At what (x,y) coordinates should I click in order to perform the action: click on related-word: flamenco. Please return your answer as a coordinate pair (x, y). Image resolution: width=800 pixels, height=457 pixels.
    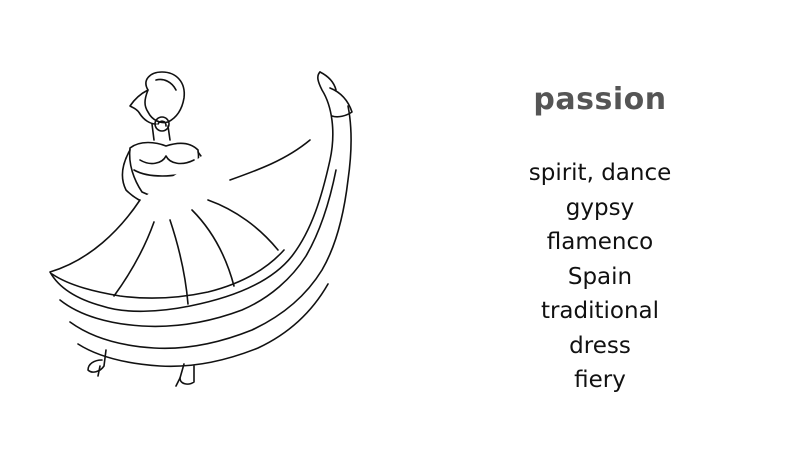
    Looking at the image, I should click on (600, 242).